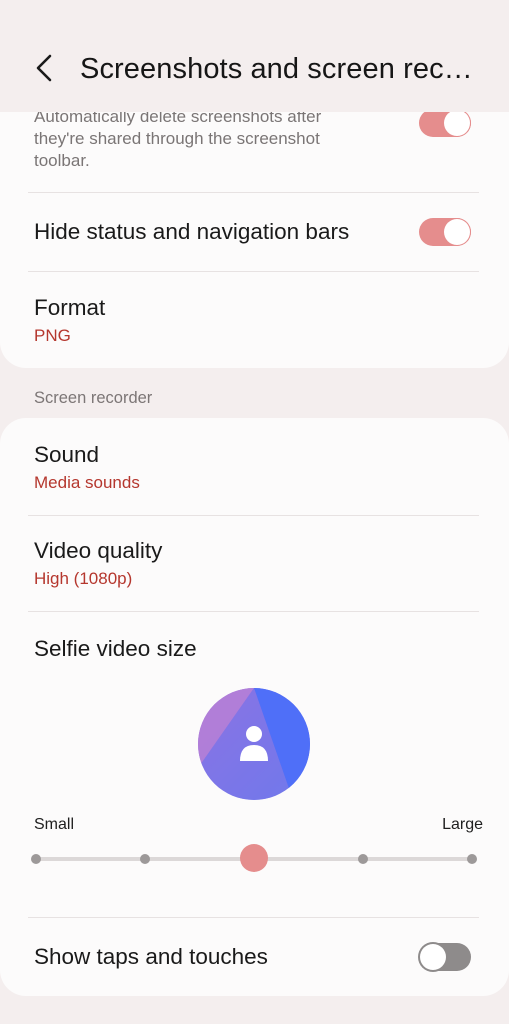  I want to click on format-value: PNG, so click(52, 335).